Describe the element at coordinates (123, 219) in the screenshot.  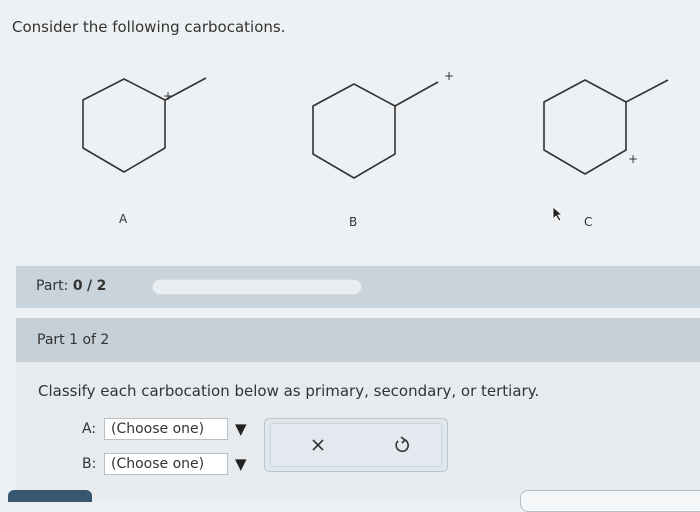
I see `structure-a-label: A` at that location.